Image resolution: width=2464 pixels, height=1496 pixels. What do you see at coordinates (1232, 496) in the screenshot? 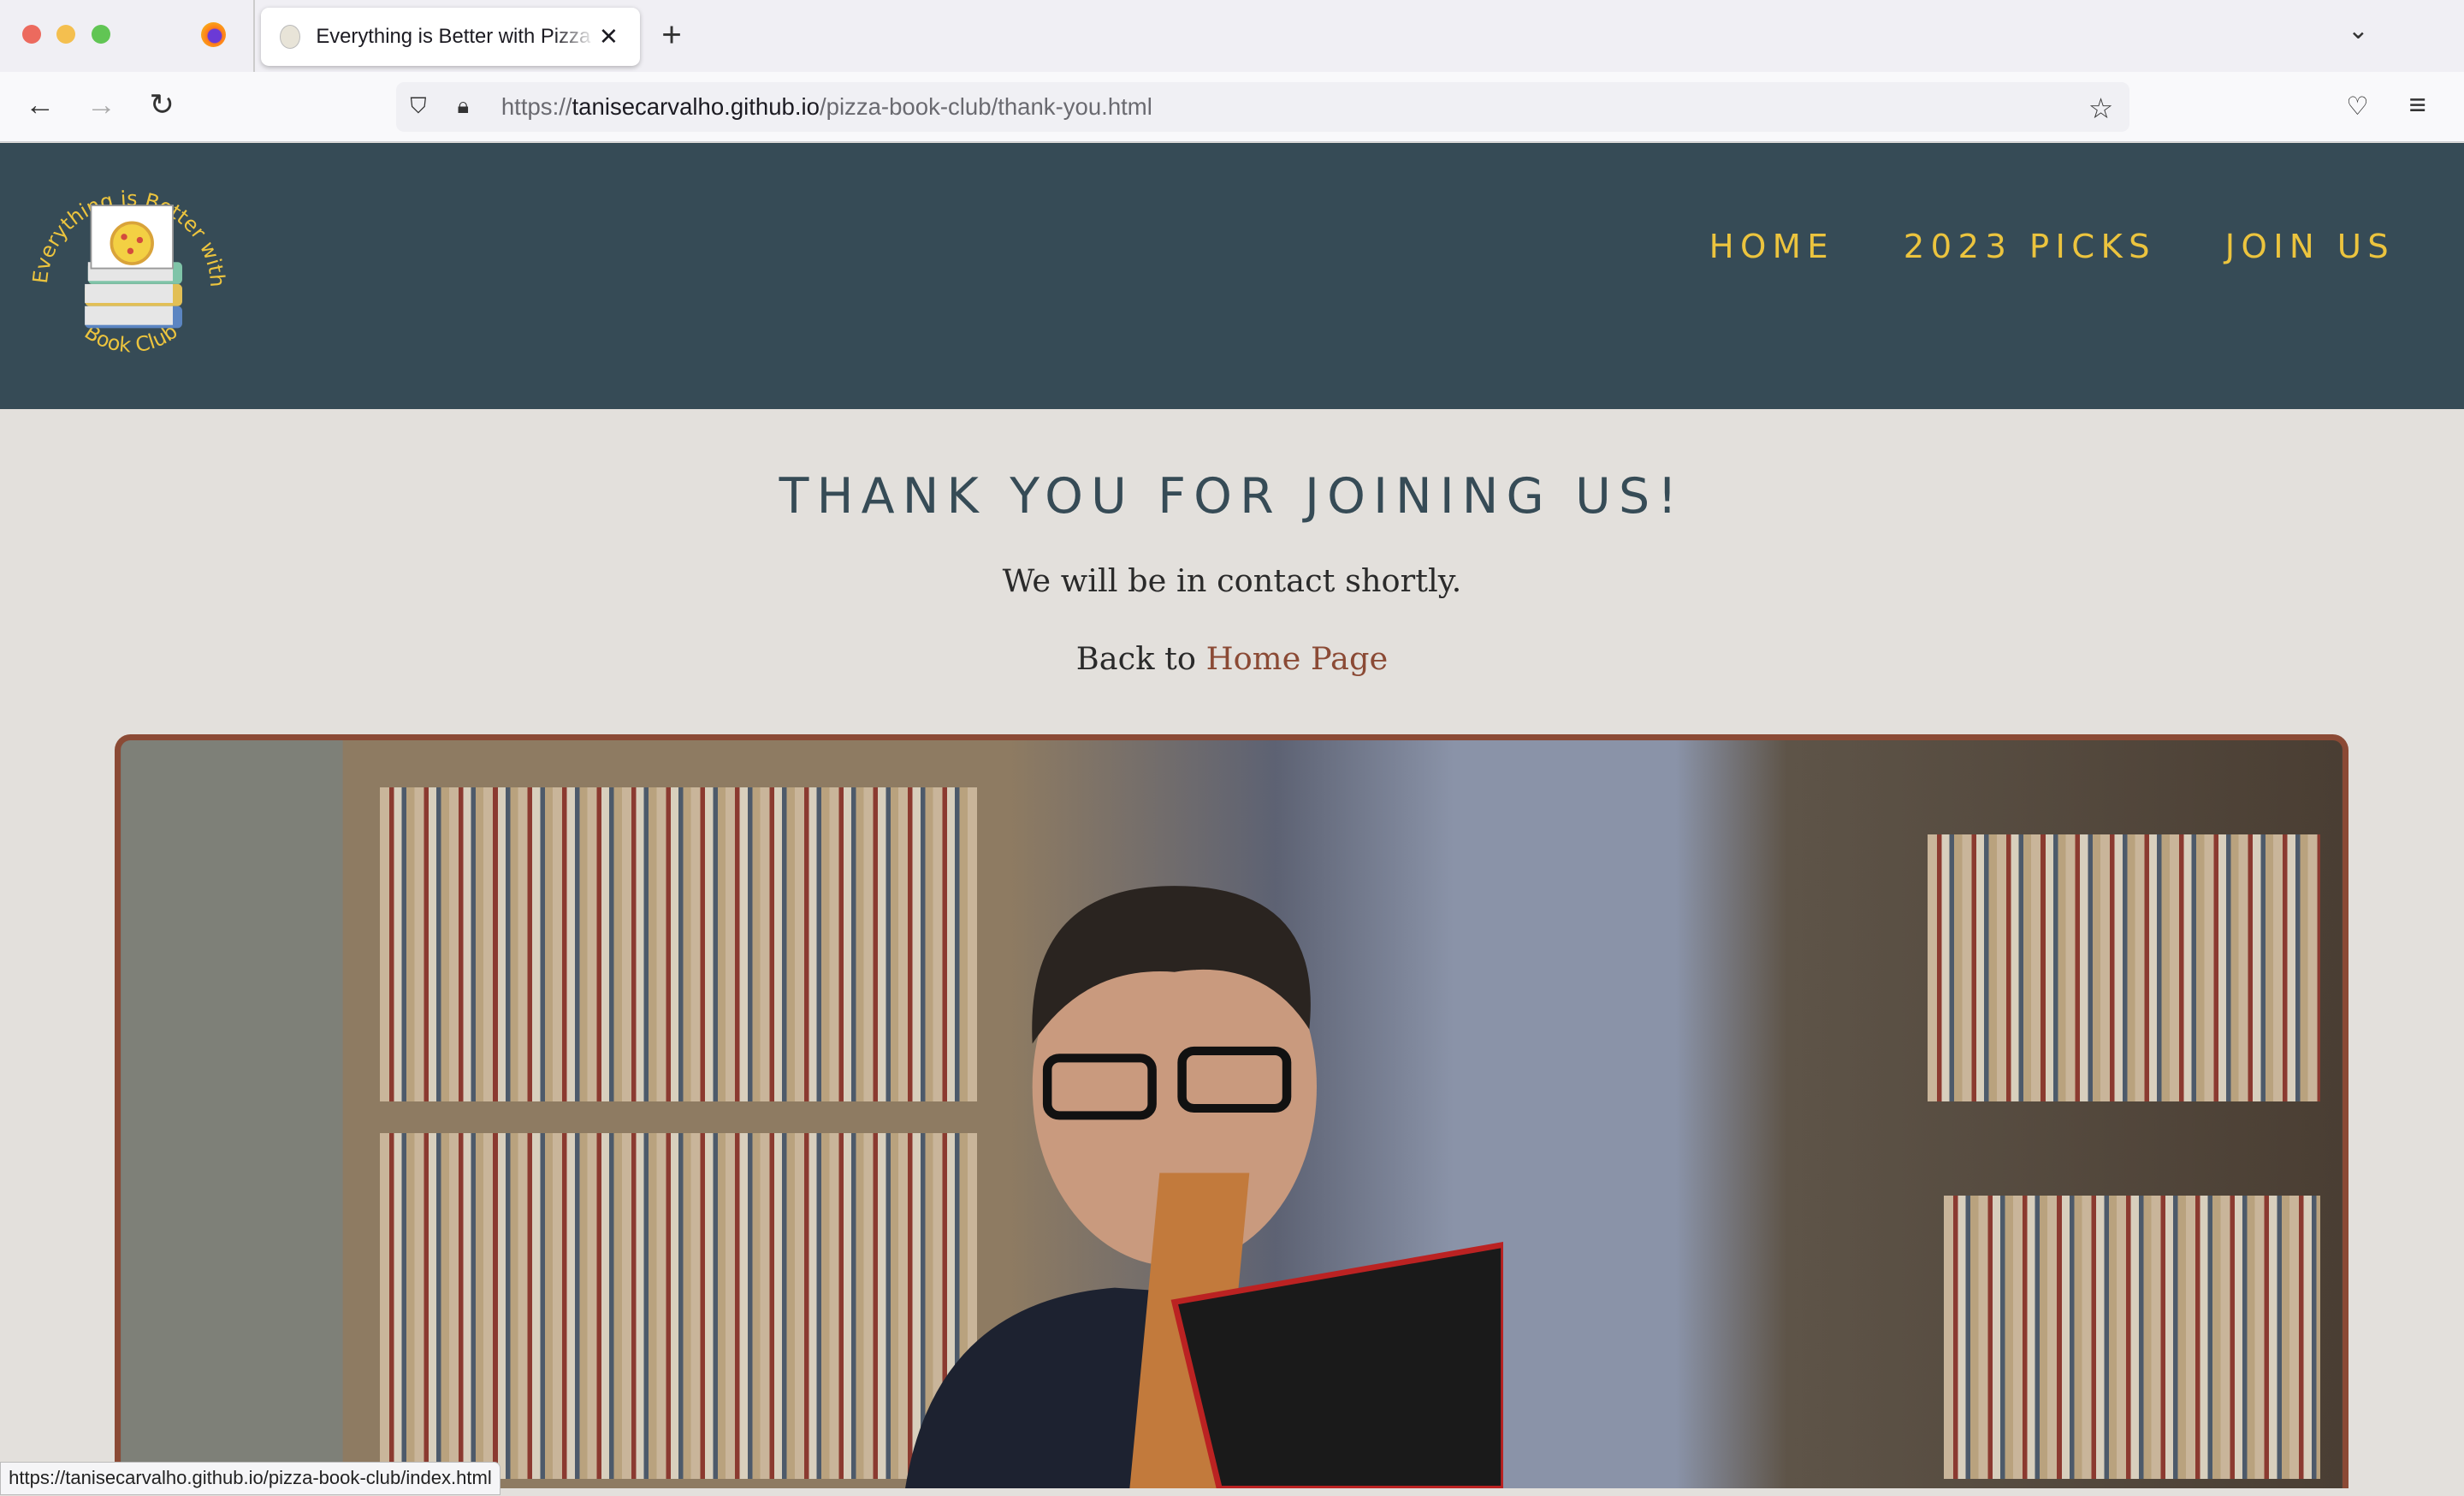
I see `page-title: THANK YOU FOR JOINING US!` at bounding box center [1232, 496].